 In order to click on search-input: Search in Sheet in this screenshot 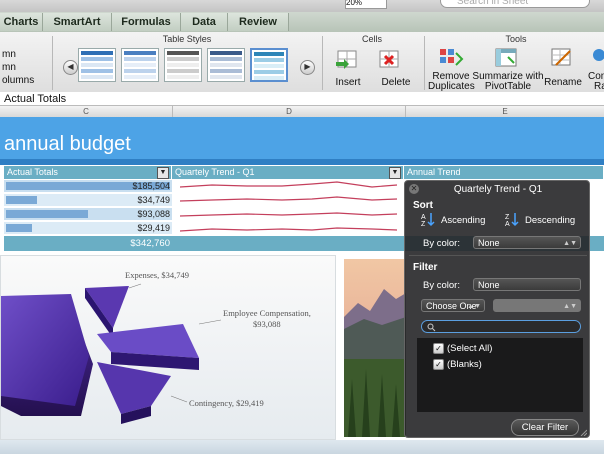, I will do `click(515, 4)`.